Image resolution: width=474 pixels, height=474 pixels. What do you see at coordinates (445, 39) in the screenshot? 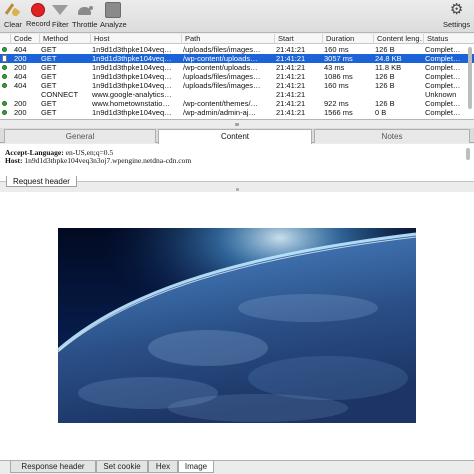
I see `column-header-status: Status` at bounding box center [445, 39].